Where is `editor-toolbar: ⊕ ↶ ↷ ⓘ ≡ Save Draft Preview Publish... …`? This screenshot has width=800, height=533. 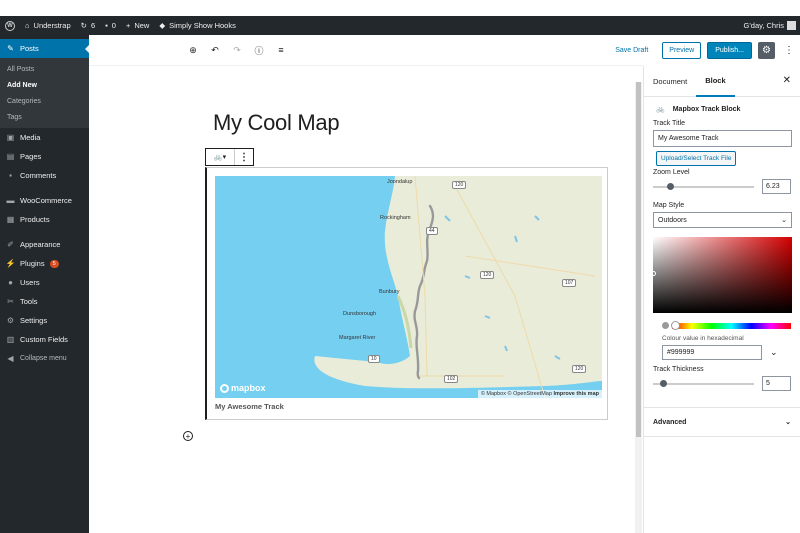 editor-toolbar: ⊕ ↶ ↷ ⓘ ≡ Save Draft Preview Publish... … is located at coordinates (441, 50).